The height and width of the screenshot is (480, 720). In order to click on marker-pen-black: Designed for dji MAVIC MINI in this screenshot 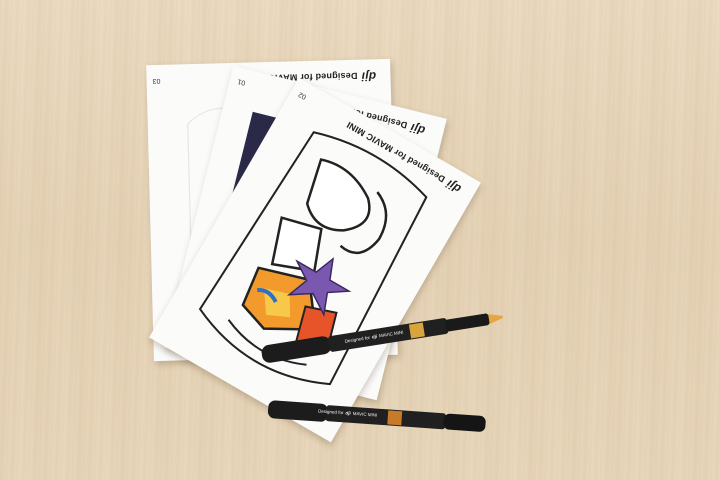, I will do `click(379, 417)`.